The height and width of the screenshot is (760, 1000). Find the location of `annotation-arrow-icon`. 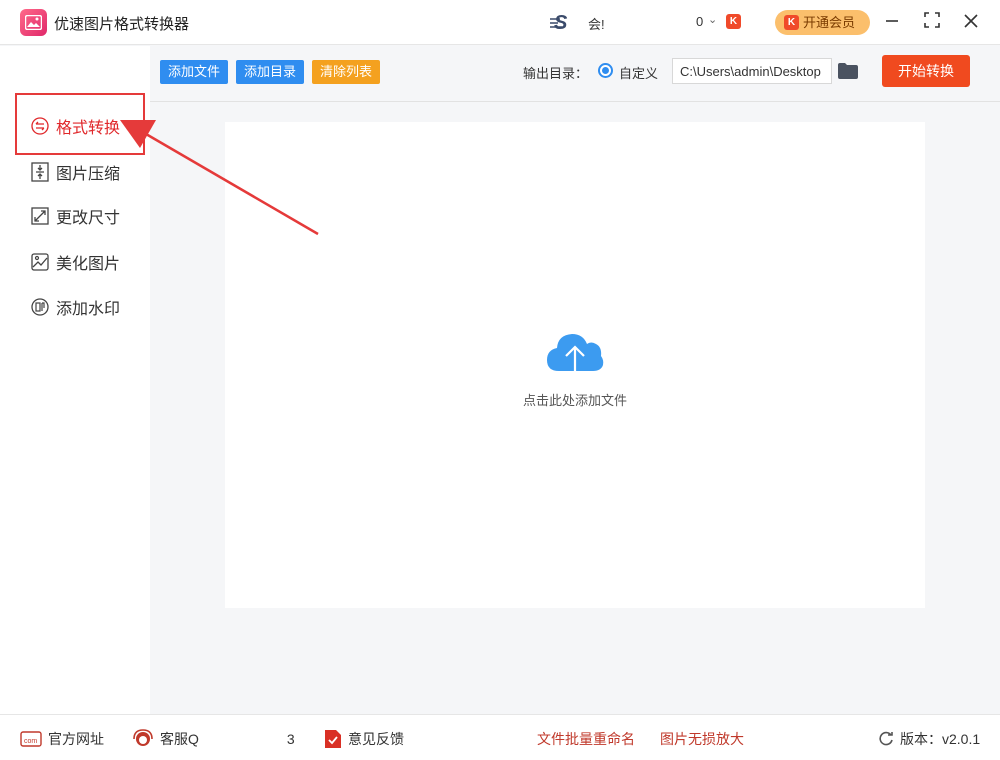

annotation-arrow-icon is located at coordinates (219, 178).